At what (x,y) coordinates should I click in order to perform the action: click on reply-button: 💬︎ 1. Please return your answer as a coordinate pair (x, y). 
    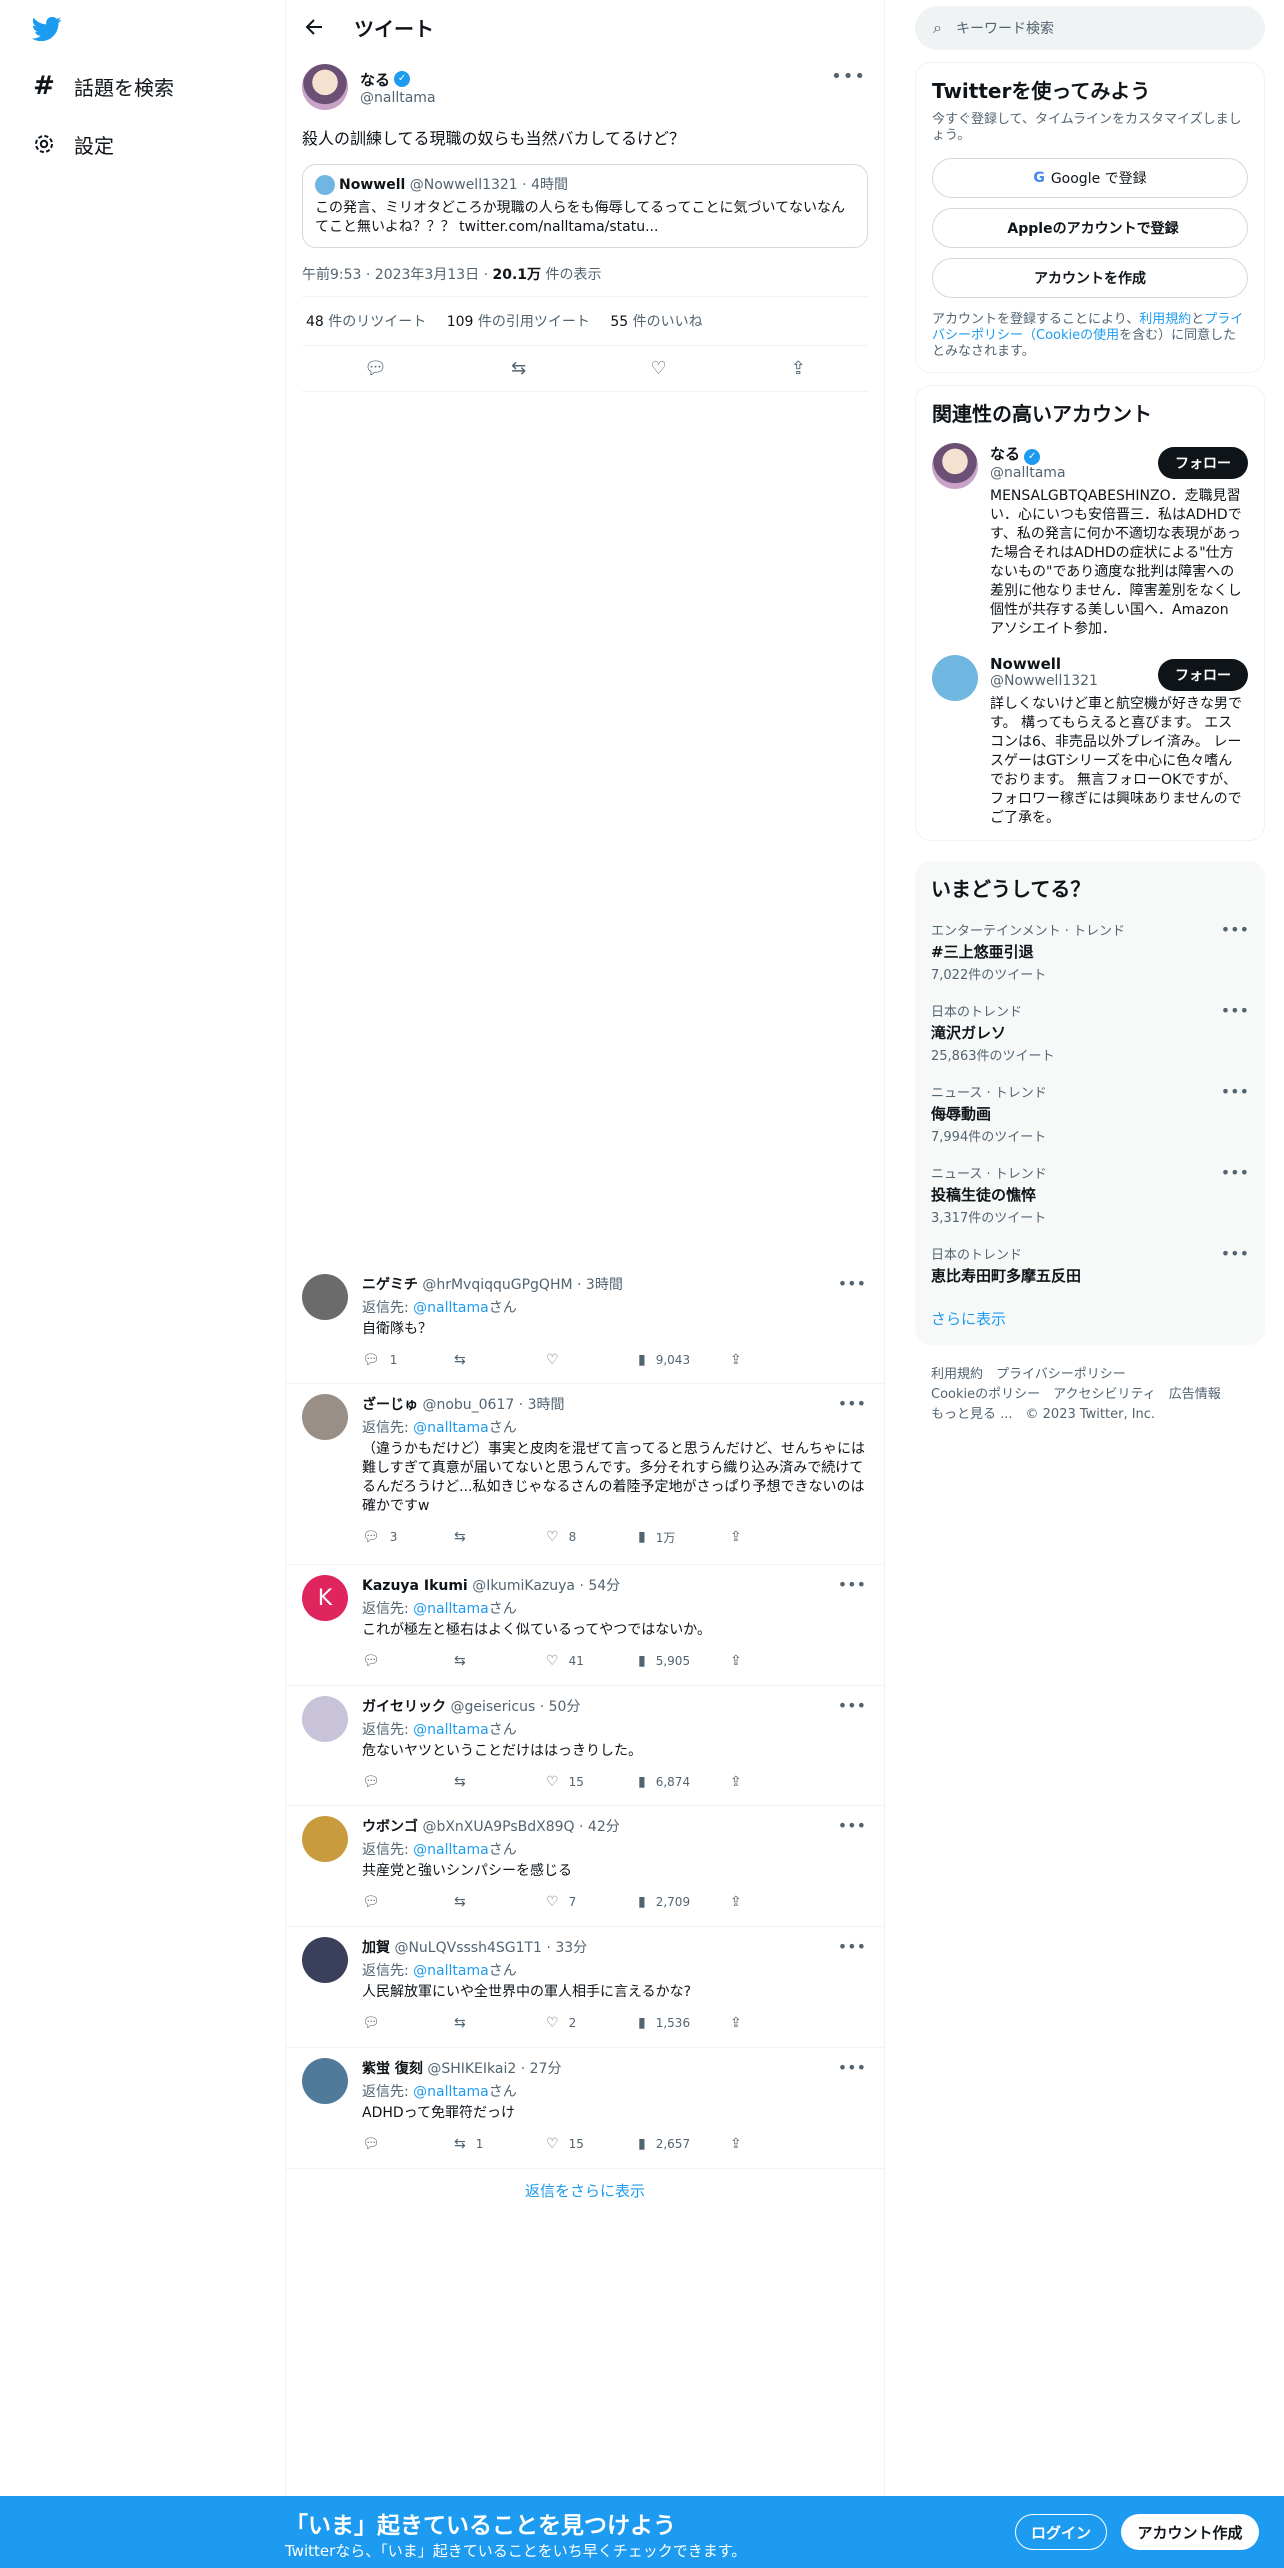
    Looking at the image, I should click on (408, 1360).